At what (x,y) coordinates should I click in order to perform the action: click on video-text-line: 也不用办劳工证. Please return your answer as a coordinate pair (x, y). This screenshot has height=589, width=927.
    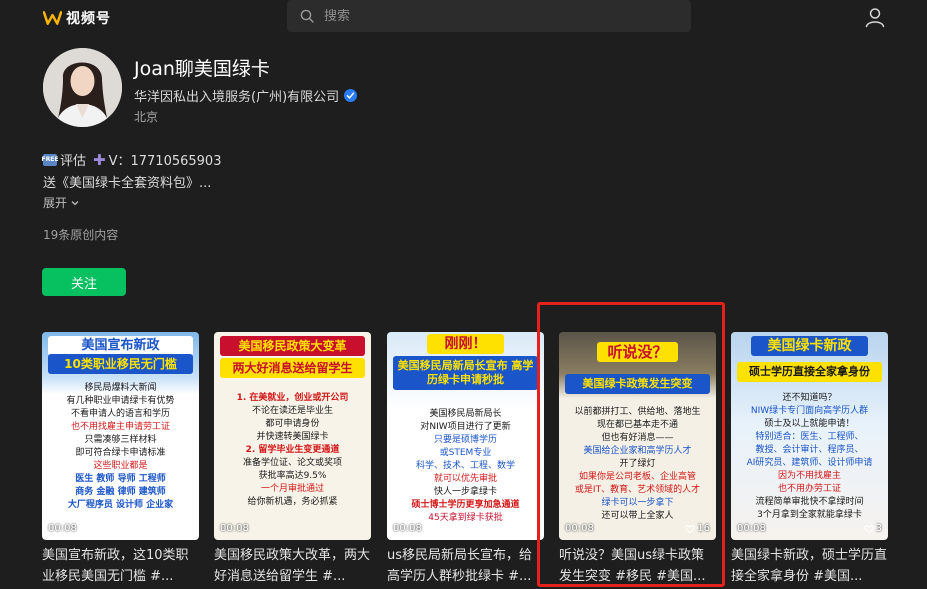
    Looking at the image, I should click on (809, 489).